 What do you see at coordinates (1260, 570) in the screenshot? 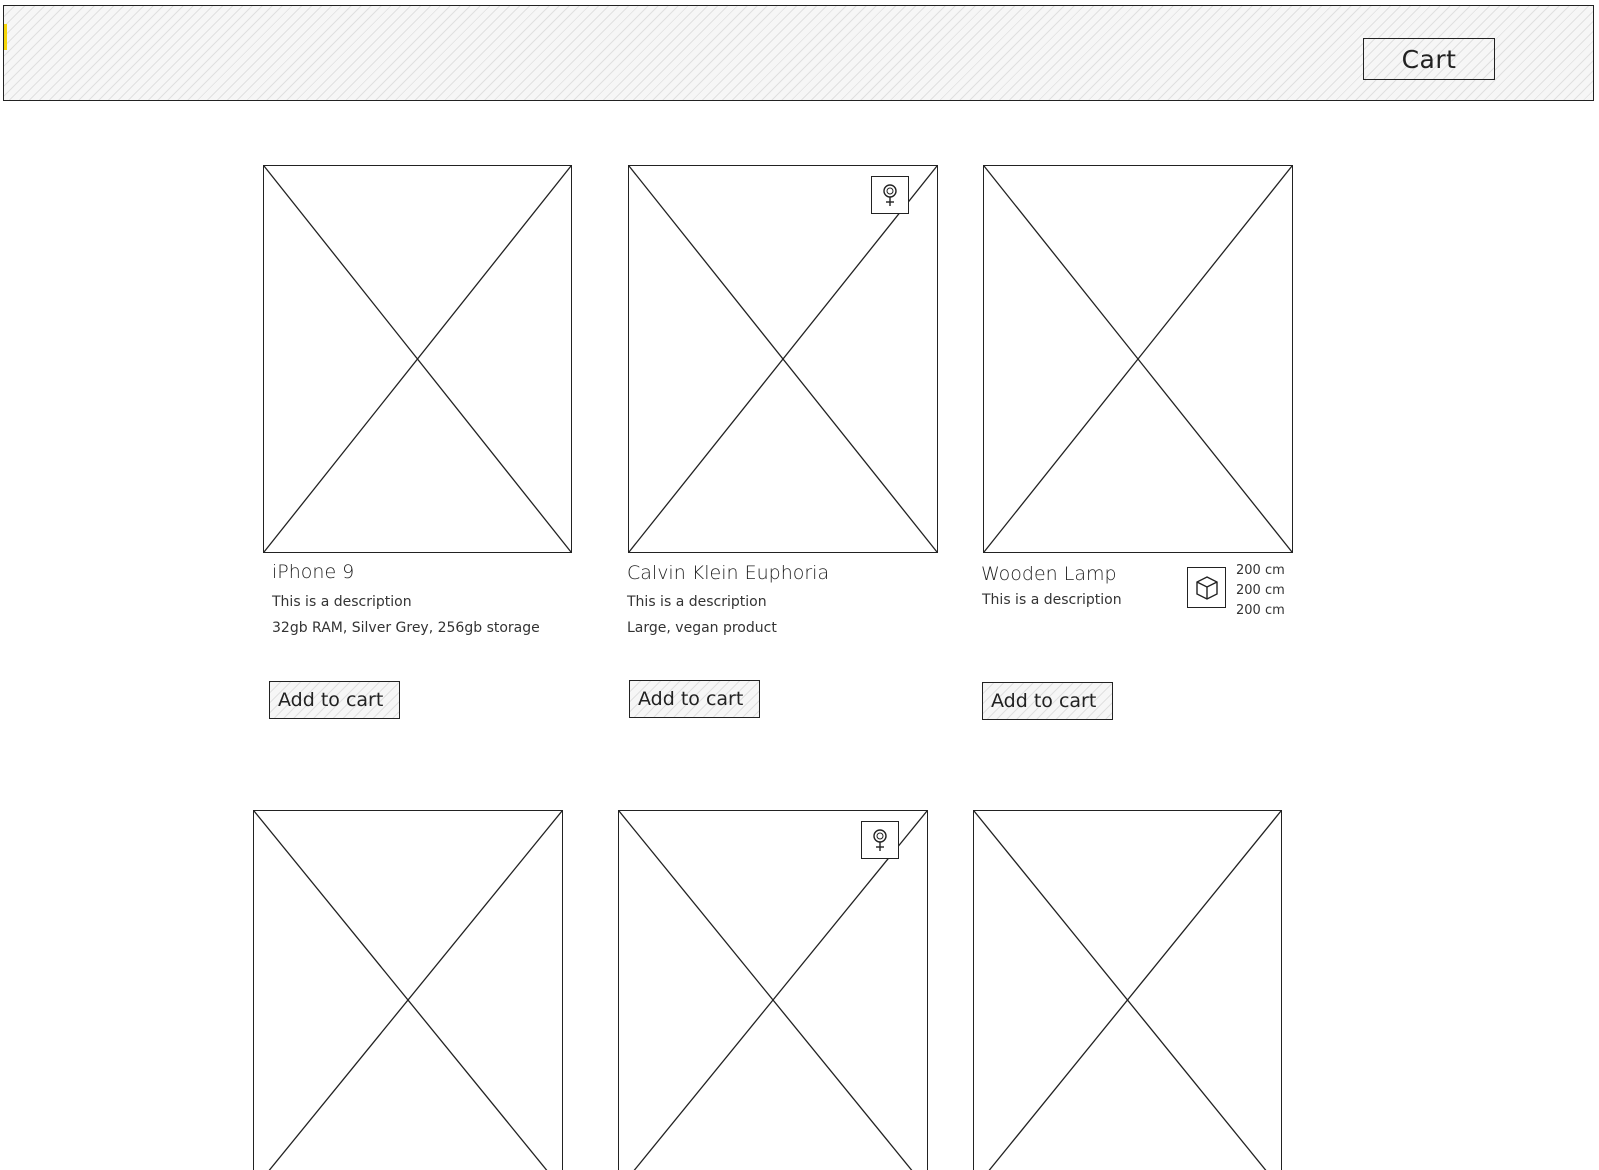
I see `dimension-width: 200 cm` at bounding box center [1260, 570].